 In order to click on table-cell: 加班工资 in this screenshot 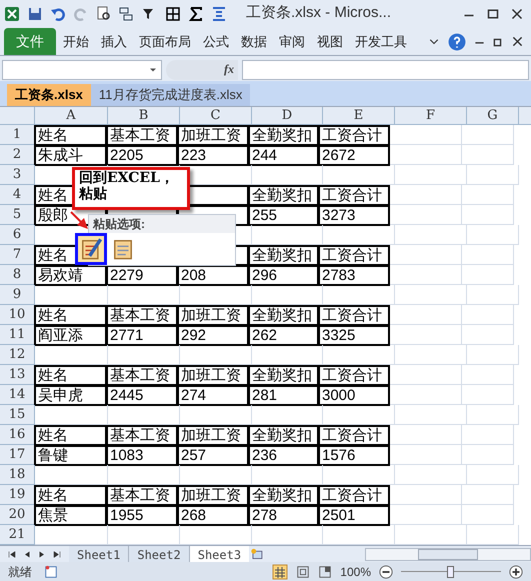, I will do `click(213, 375)`.